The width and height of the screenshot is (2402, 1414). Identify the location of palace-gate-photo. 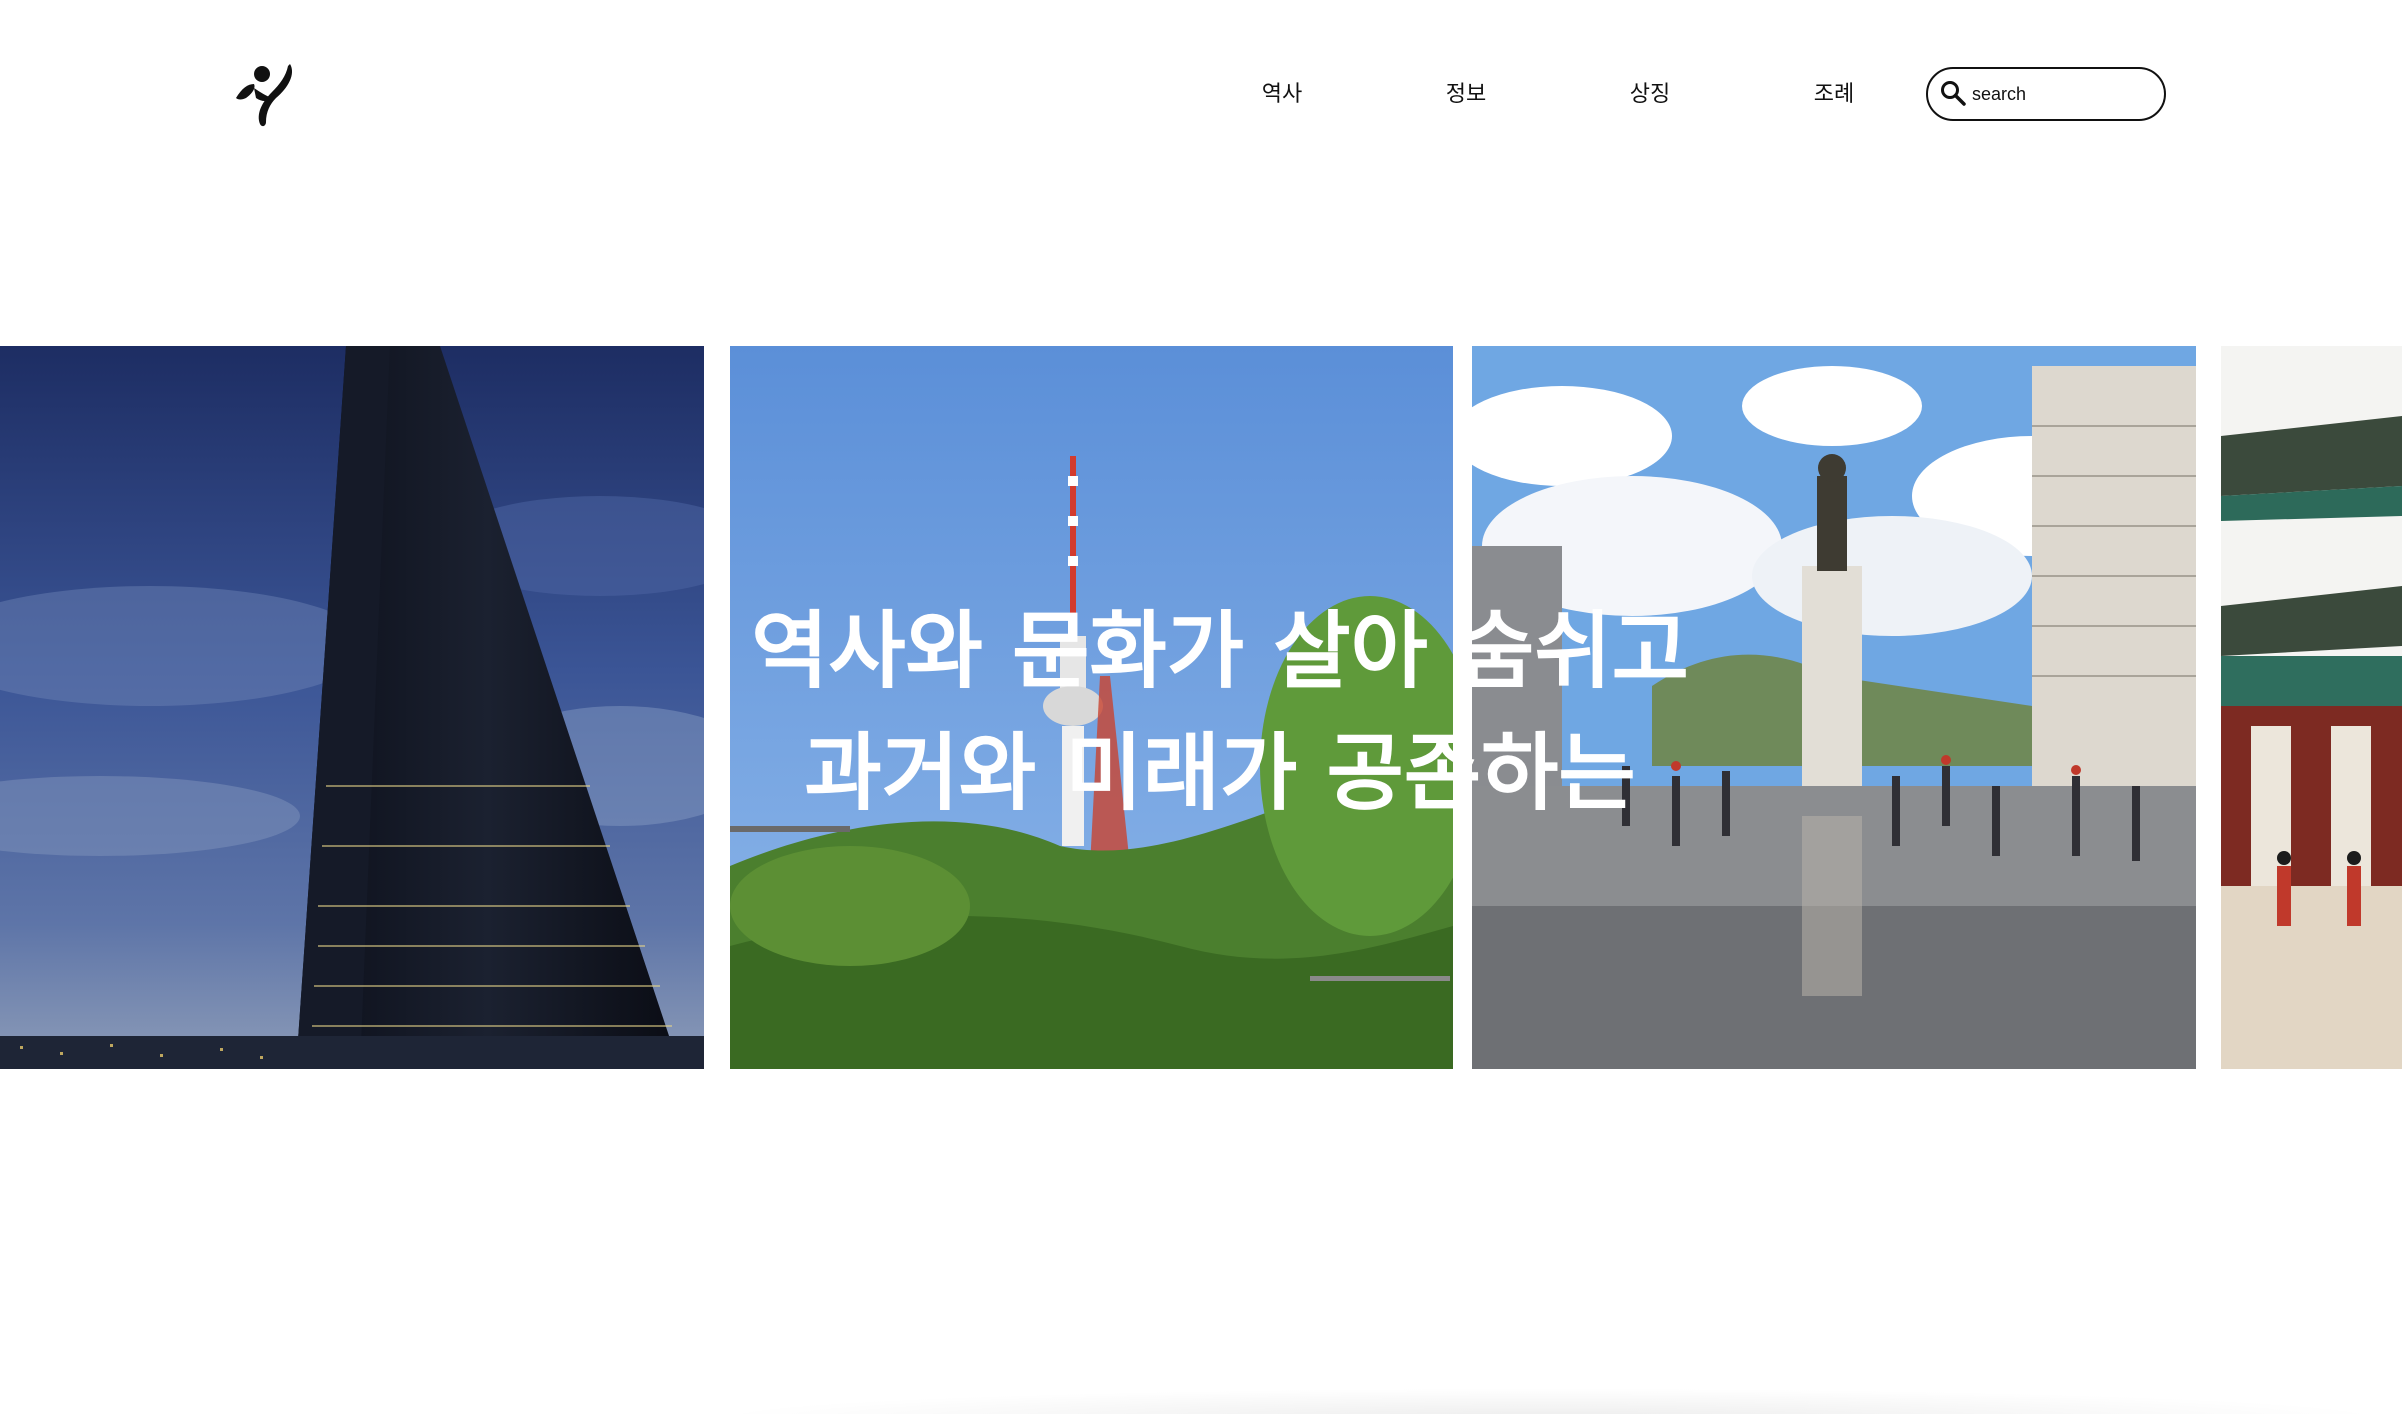
(2311, 707).